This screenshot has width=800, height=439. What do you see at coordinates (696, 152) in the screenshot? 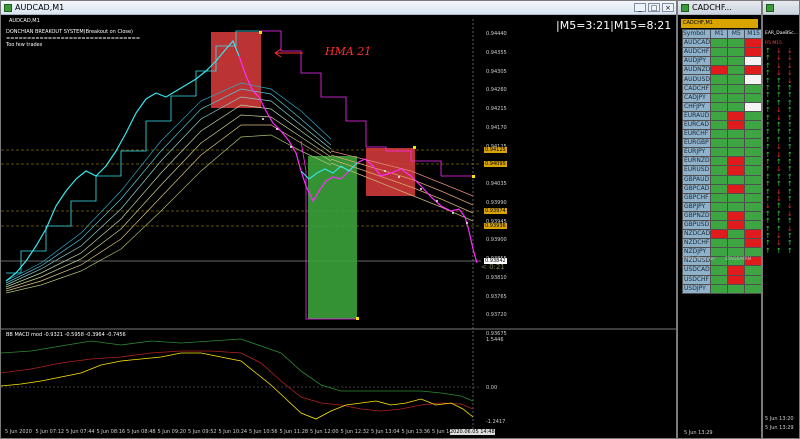
I see `scanner-symbol: EURJPY` at bounding box center [696, 152].